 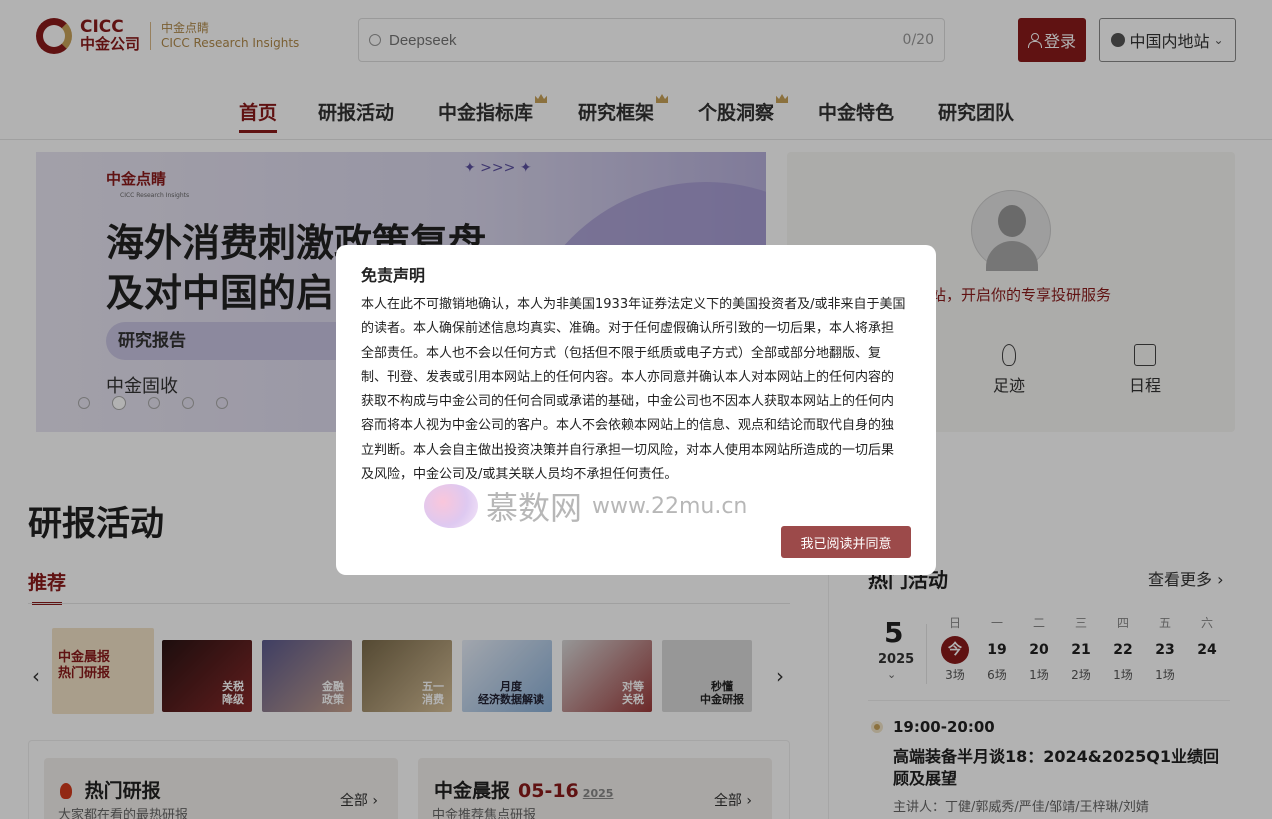 What do you see at coordinates (670, 506) in the screenshot?
I see `watermark-url: www.22mu.cn` at bounding box center [670, 506].